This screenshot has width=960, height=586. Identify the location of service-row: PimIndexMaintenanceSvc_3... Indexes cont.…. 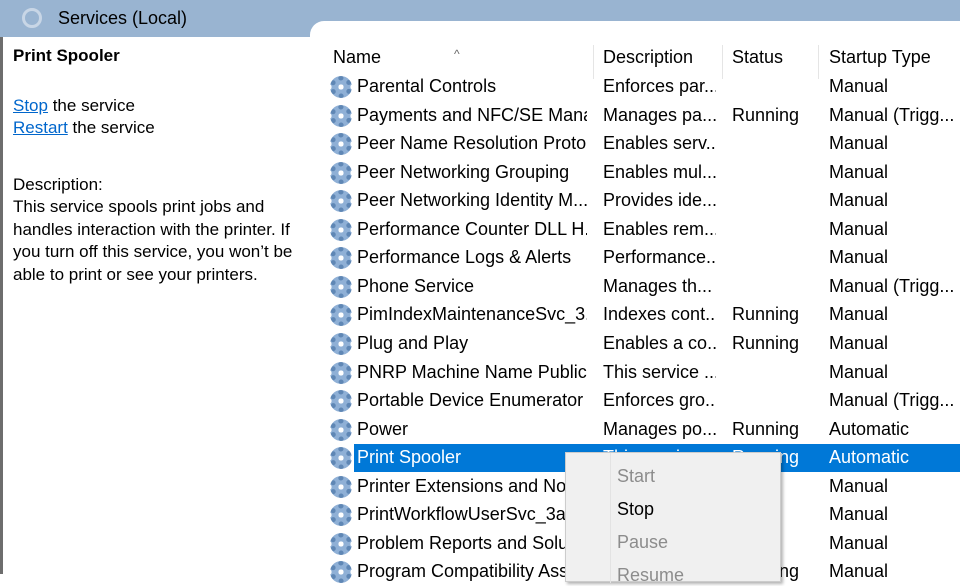
(640, 315).